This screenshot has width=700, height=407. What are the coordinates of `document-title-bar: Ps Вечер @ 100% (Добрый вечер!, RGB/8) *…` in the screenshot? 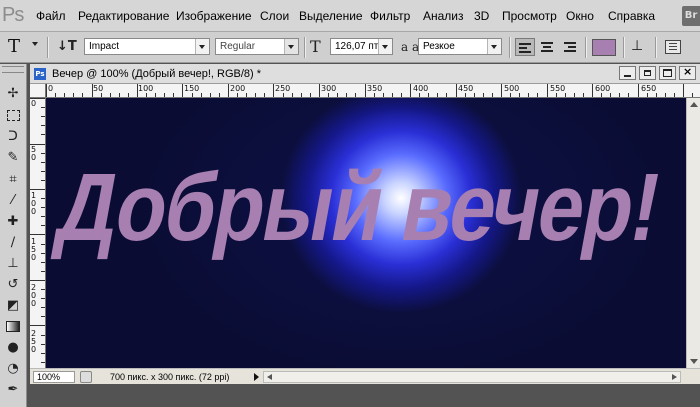 It's located at (365, 74).